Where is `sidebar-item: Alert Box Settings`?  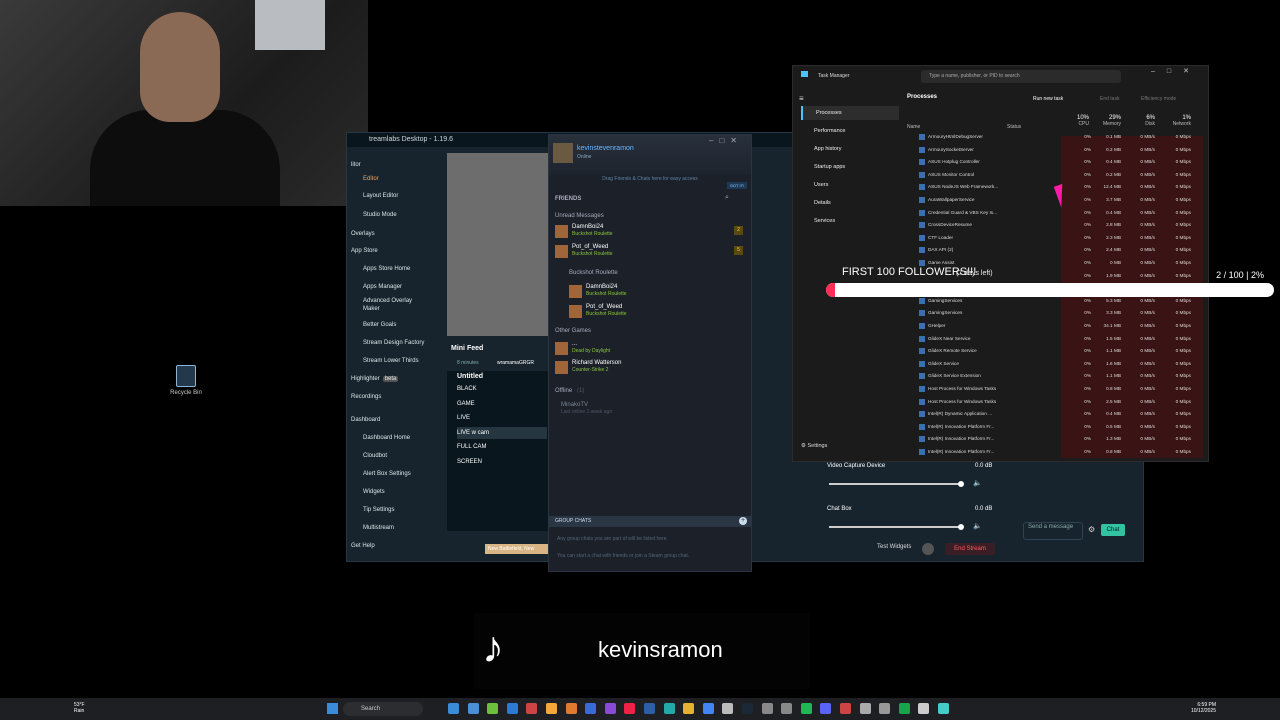 sidebar-item: Alert Box Settings is located at coordinates (387, 474).